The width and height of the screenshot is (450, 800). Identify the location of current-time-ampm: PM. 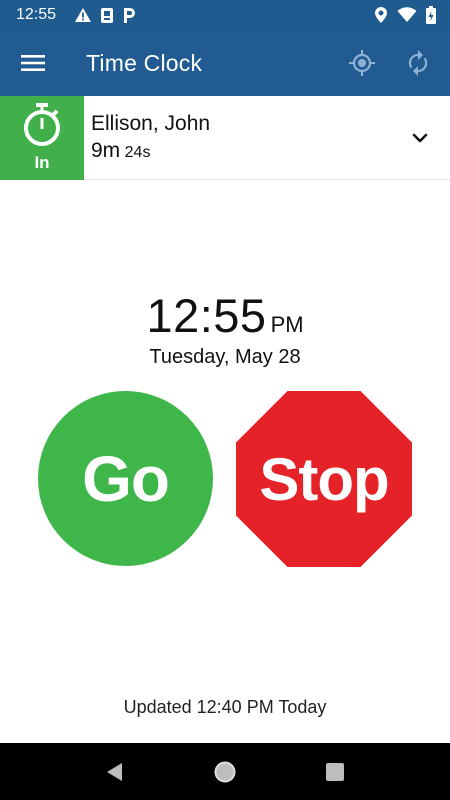
(287, 324).